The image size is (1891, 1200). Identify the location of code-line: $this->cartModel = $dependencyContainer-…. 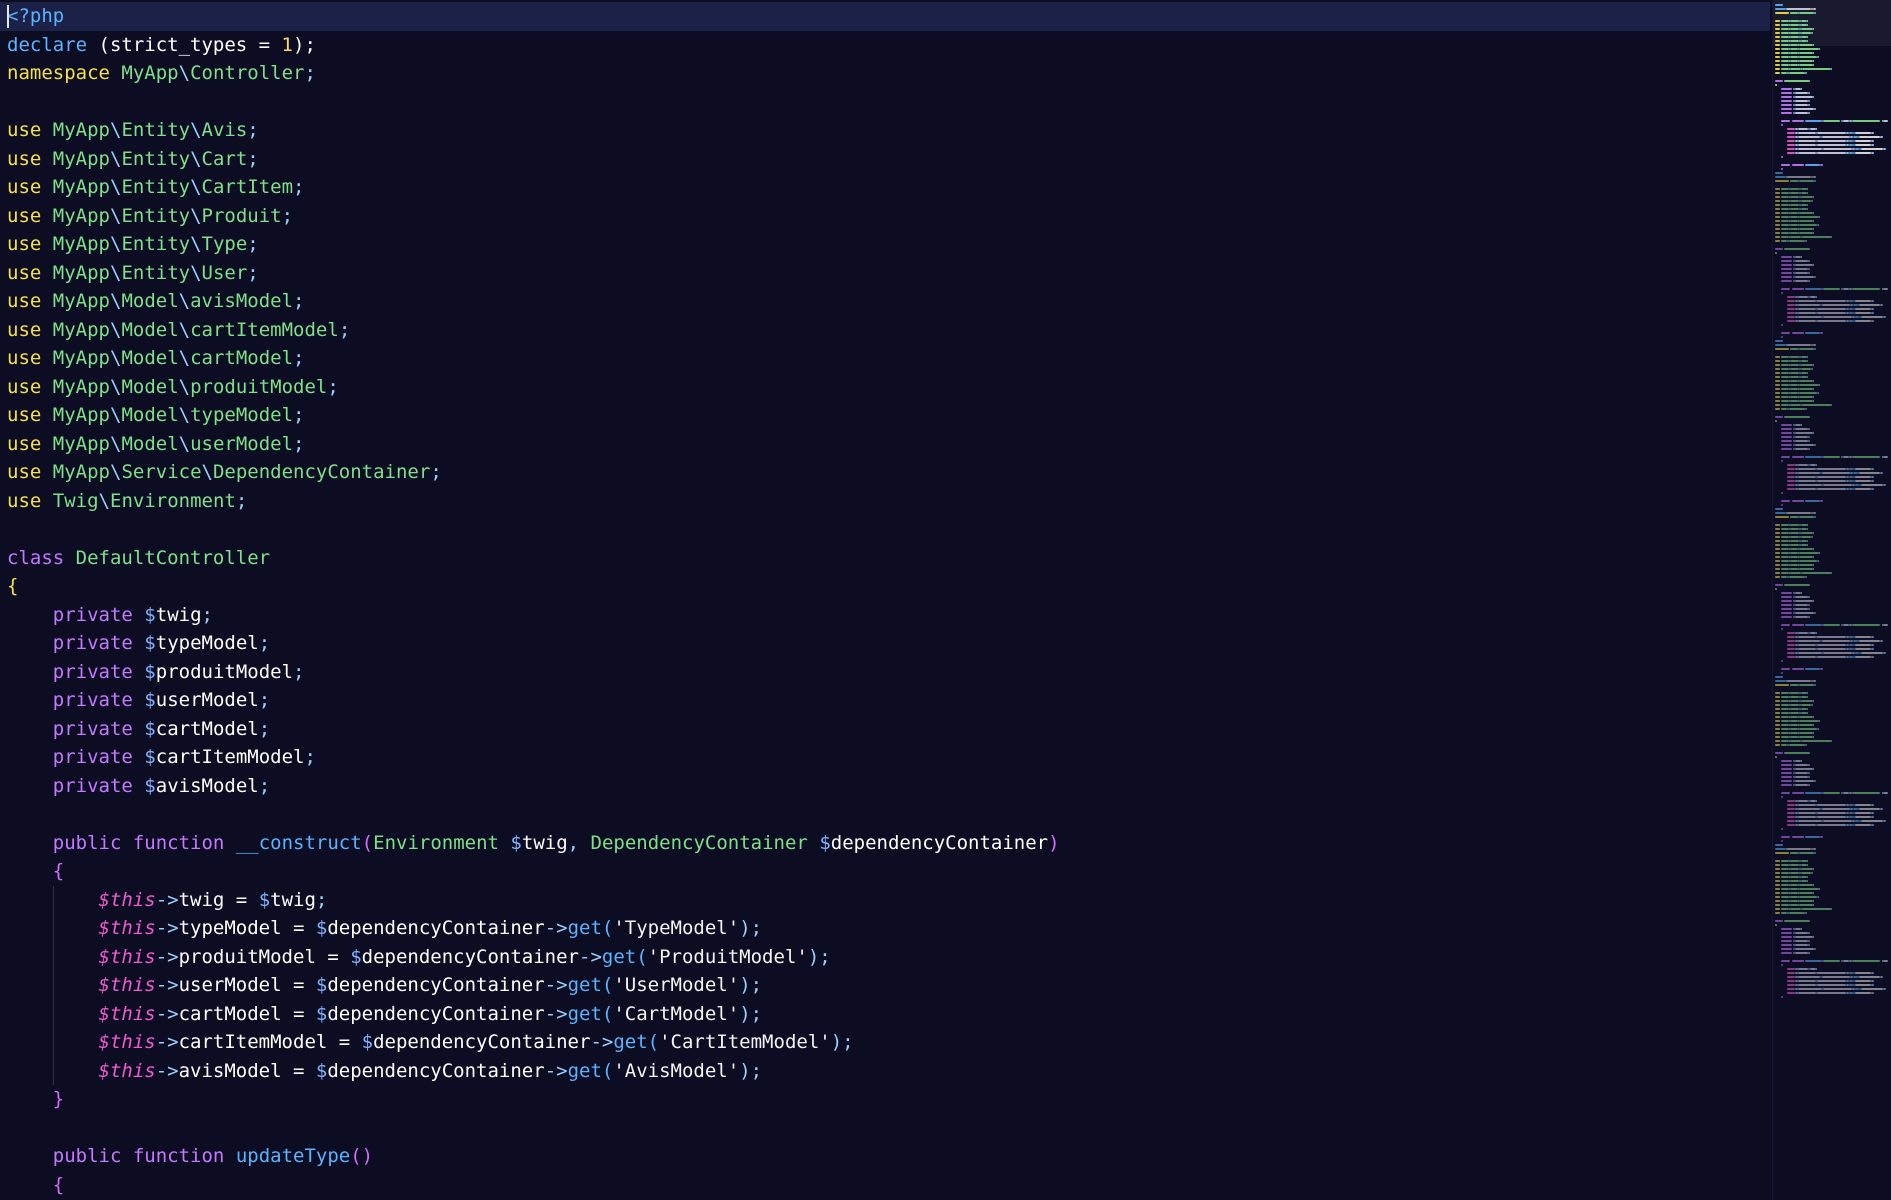
(885, 1013).